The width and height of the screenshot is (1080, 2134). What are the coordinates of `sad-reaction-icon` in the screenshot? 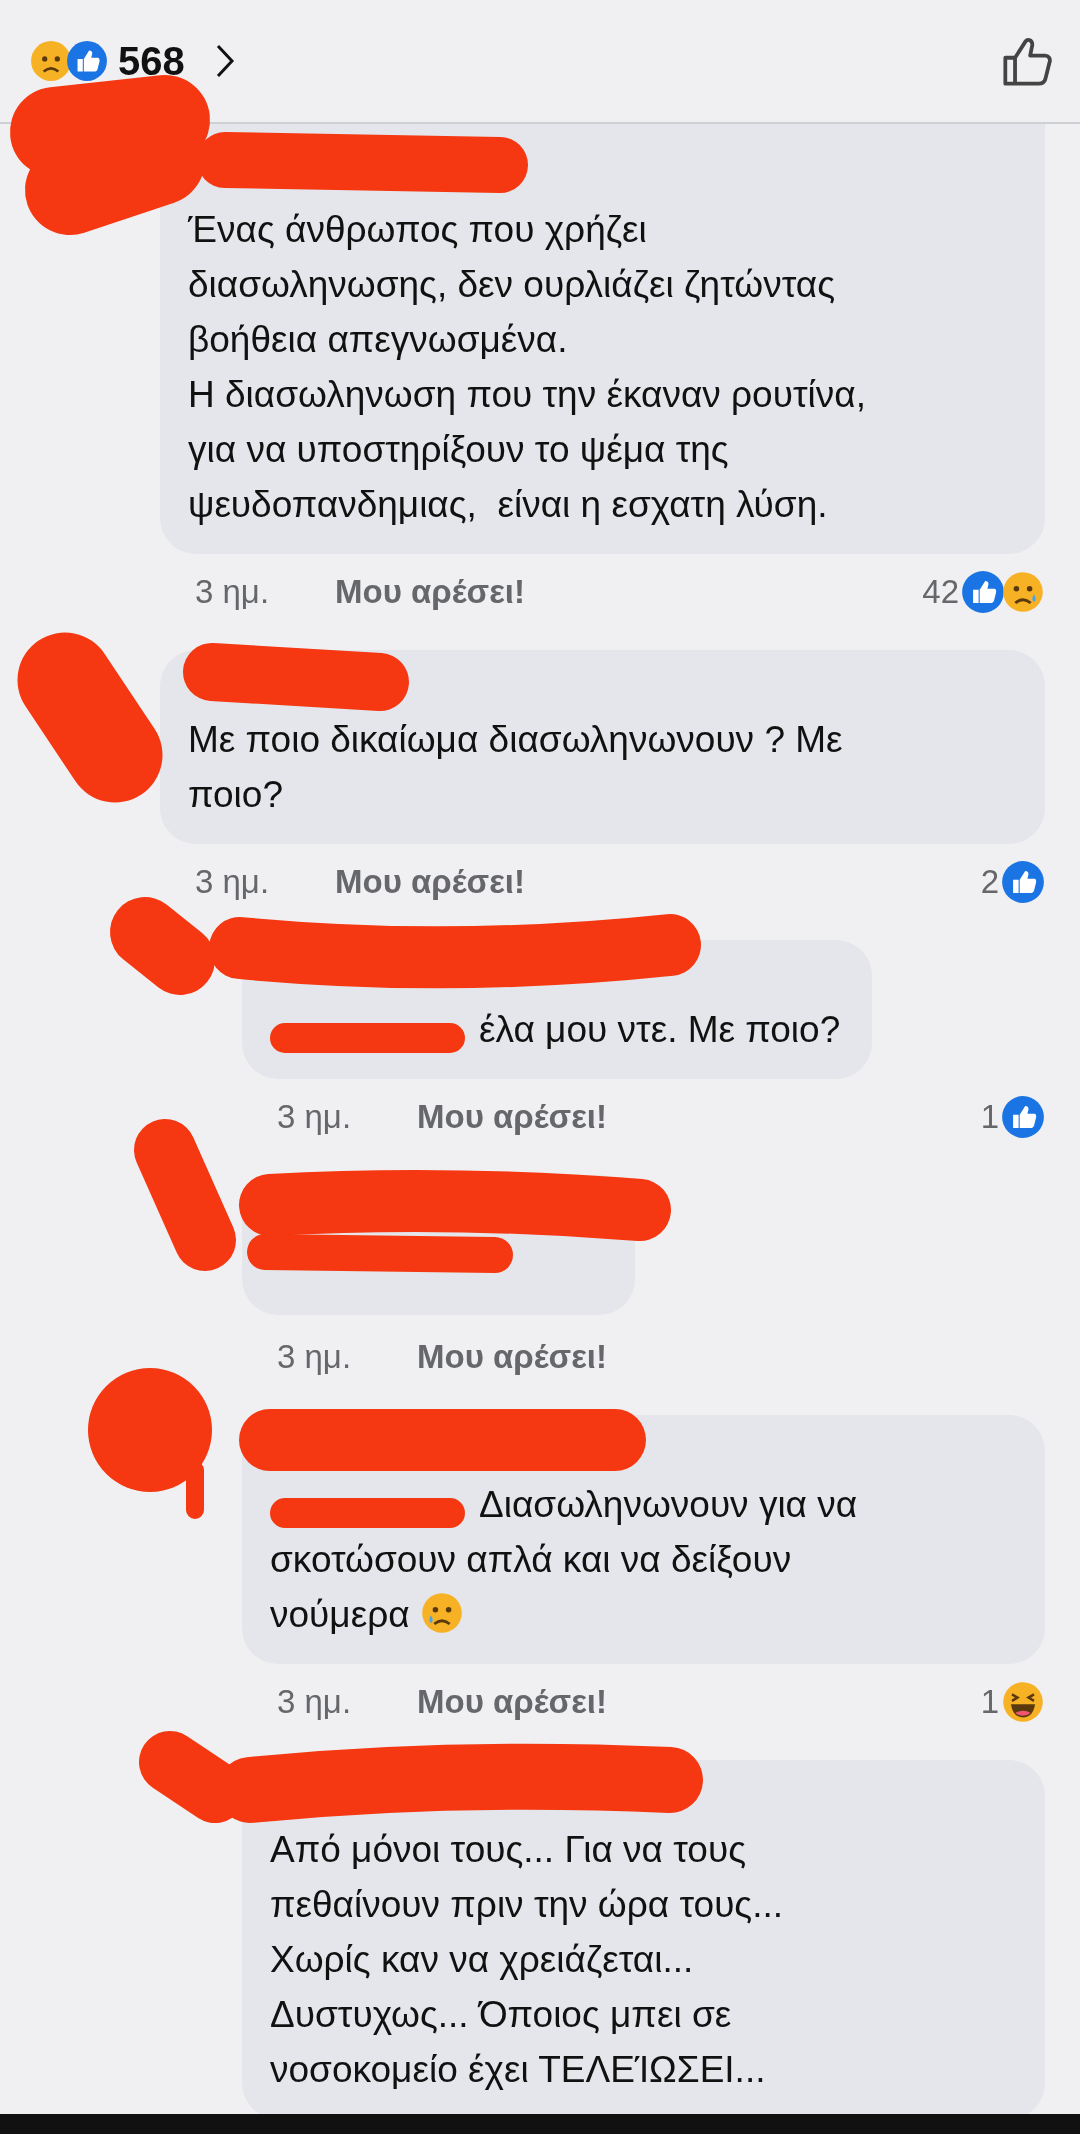 It's located at (51, 61).